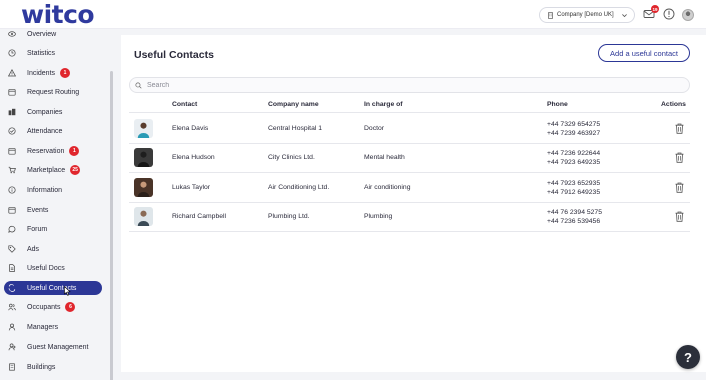  What do you see at coordinates (574, 221) in the screenshot?
I see `contact-phone-2: +44 7236 539456` at bounding box center [574, 221].